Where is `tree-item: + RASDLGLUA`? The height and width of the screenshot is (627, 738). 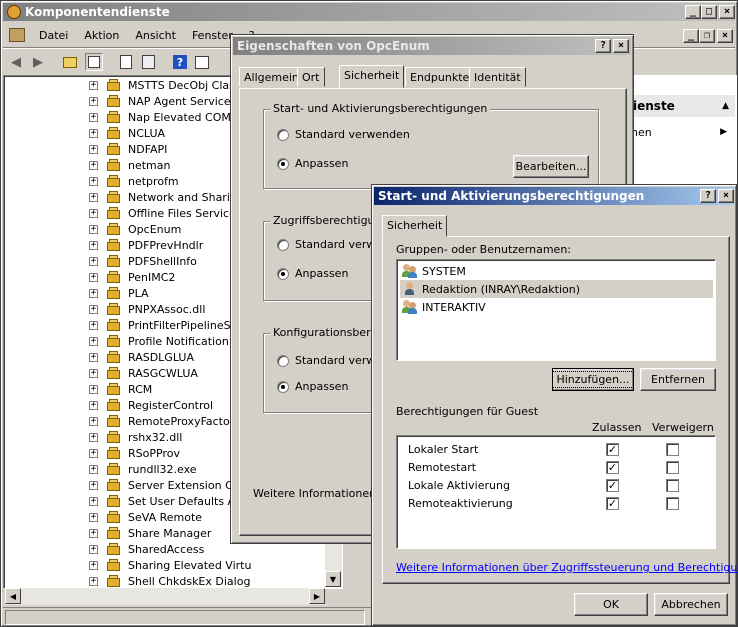
tree-item: + RASDLGLUA is located at coordinates (141, 357).